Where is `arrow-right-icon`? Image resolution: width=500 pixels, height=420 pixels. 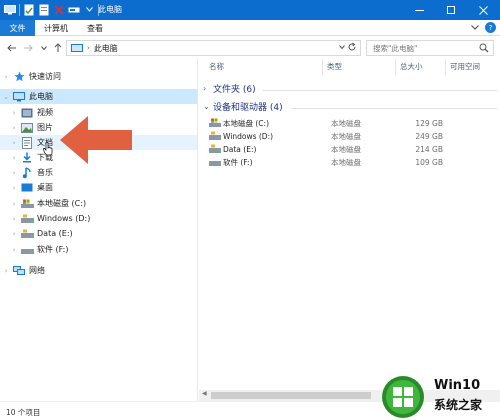 arrow-right-icon is located at coordinates (28, 48).